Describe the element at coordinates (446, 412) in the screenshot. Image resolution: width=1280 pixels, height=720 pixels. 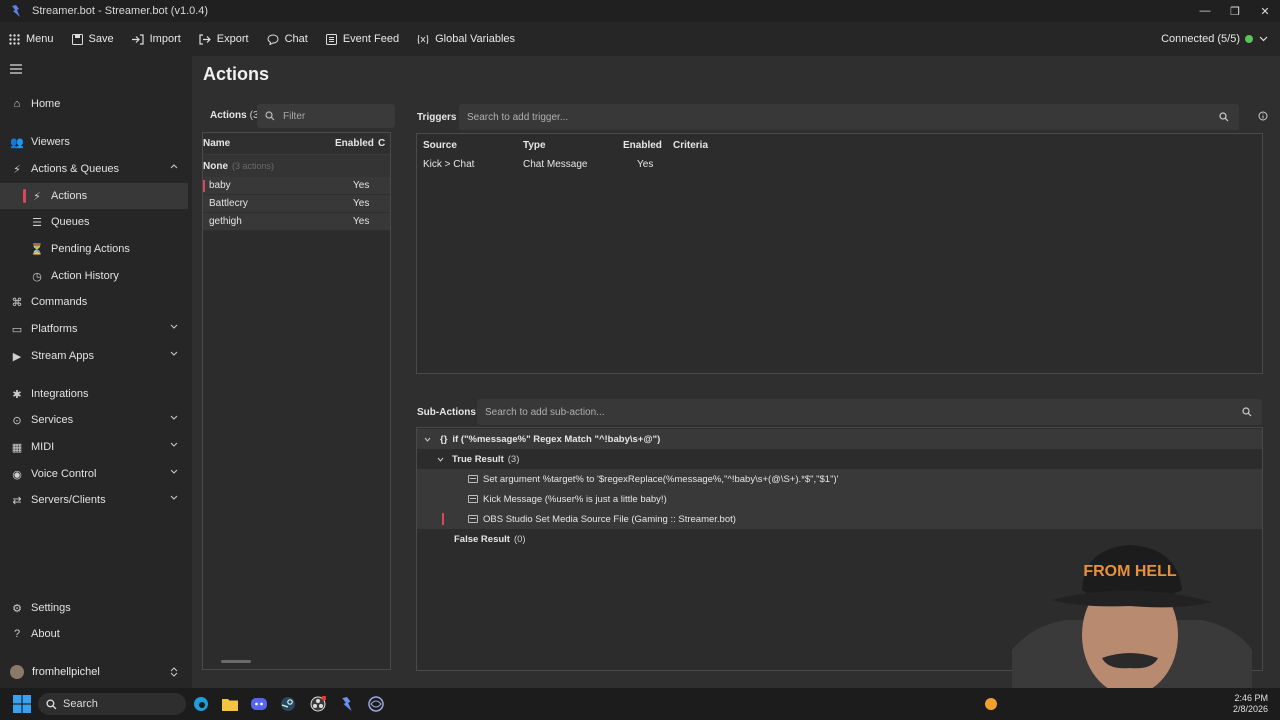
I see `subactions-title: Sub-Actions` at that location.